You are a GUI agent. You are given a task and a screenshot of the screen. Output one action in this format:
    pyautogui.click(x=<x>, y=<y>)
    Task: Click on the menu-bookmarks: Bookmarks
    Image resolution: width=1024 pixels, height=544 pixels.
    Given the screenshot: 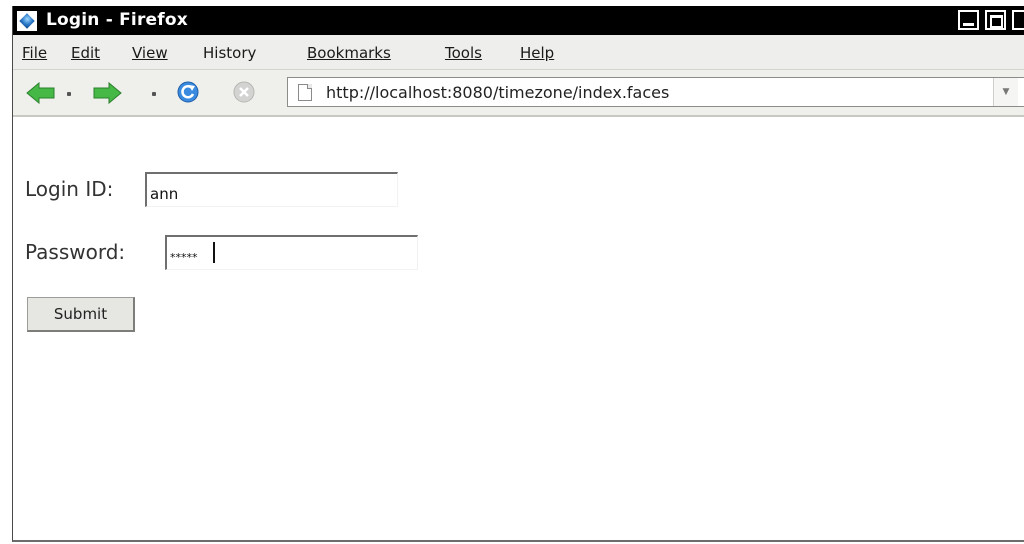 What is the action you would take?
    pyautogui.click(x=349, y=53)
    